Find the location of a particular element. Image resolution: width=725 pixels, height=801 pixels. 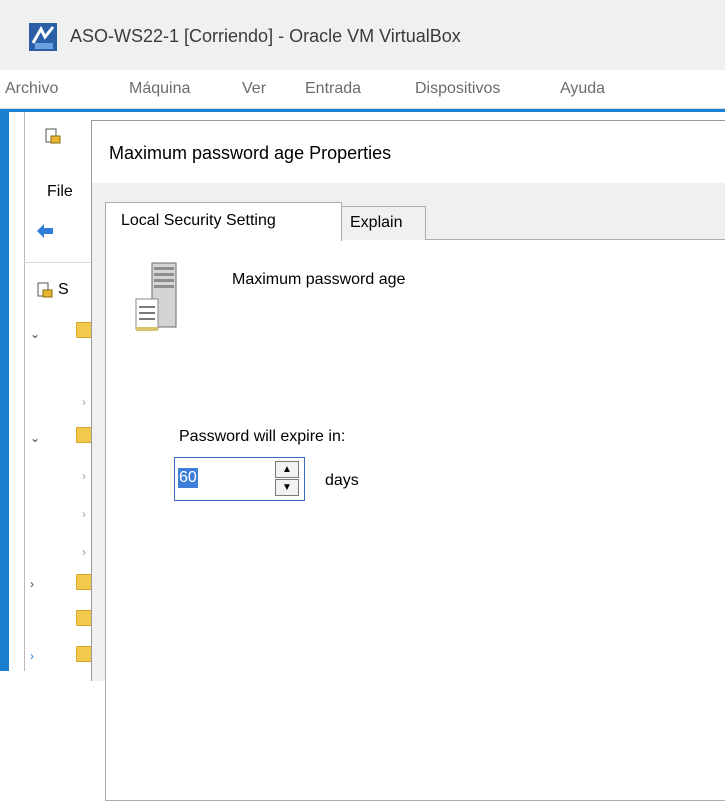

expire-label: Password will expire in: is located at coordinates (262, 436).